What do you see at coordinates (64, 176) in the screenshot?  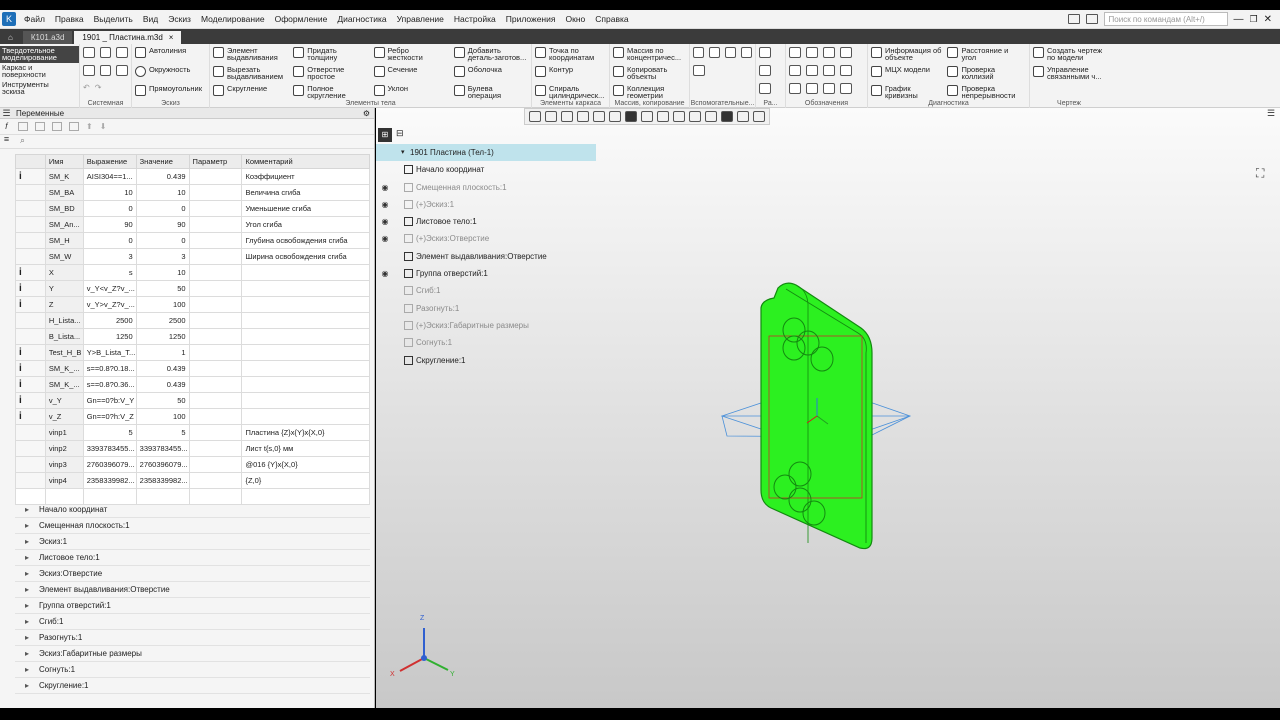 I see `variable-name: SM_K` at bounding box center [64, 176].